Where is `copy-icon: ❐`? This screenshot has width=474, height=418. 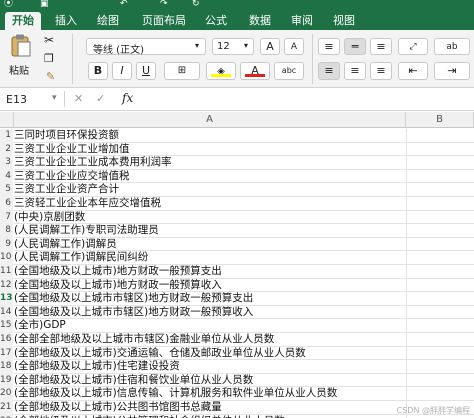 copy-icon: ❐ is located at coordinates (49, 58).